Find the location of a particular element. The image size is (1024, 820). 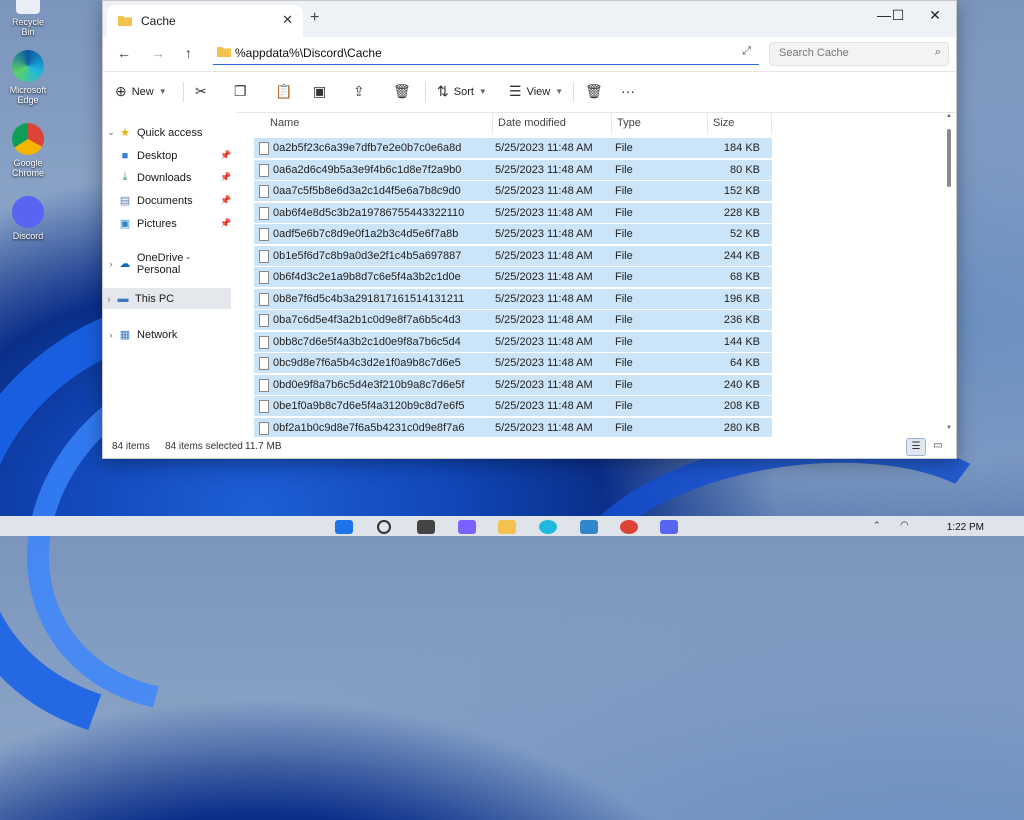

tiles-view-icon: ▭ is located at coordinates (938, 446).